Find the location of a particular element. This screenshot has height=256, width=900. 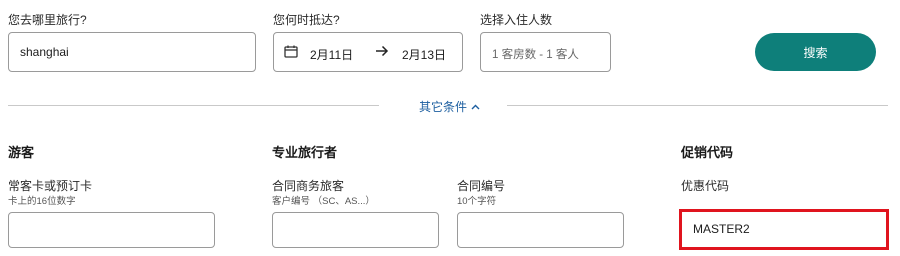

contract-hint: 10个字符 is located at coordinates (477, 201).